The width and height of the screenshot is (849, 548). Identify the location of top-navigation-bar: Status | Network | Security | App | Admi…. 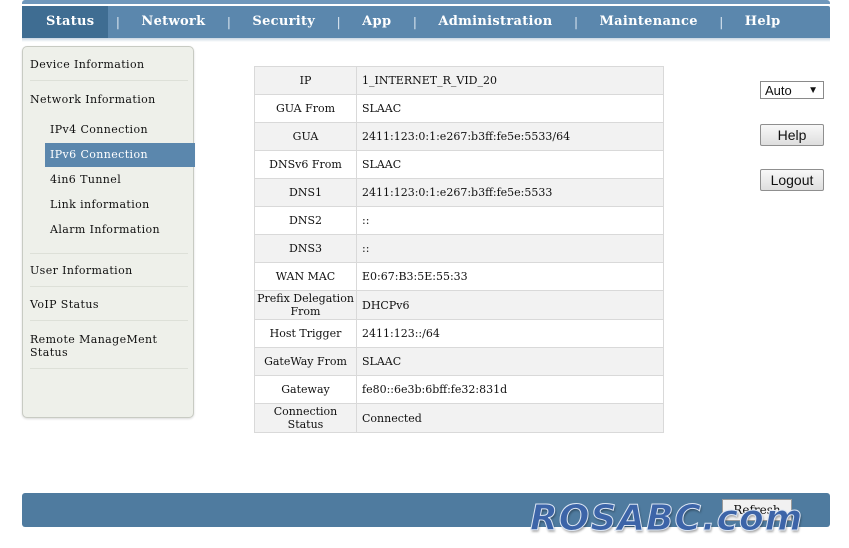
(426, 21).